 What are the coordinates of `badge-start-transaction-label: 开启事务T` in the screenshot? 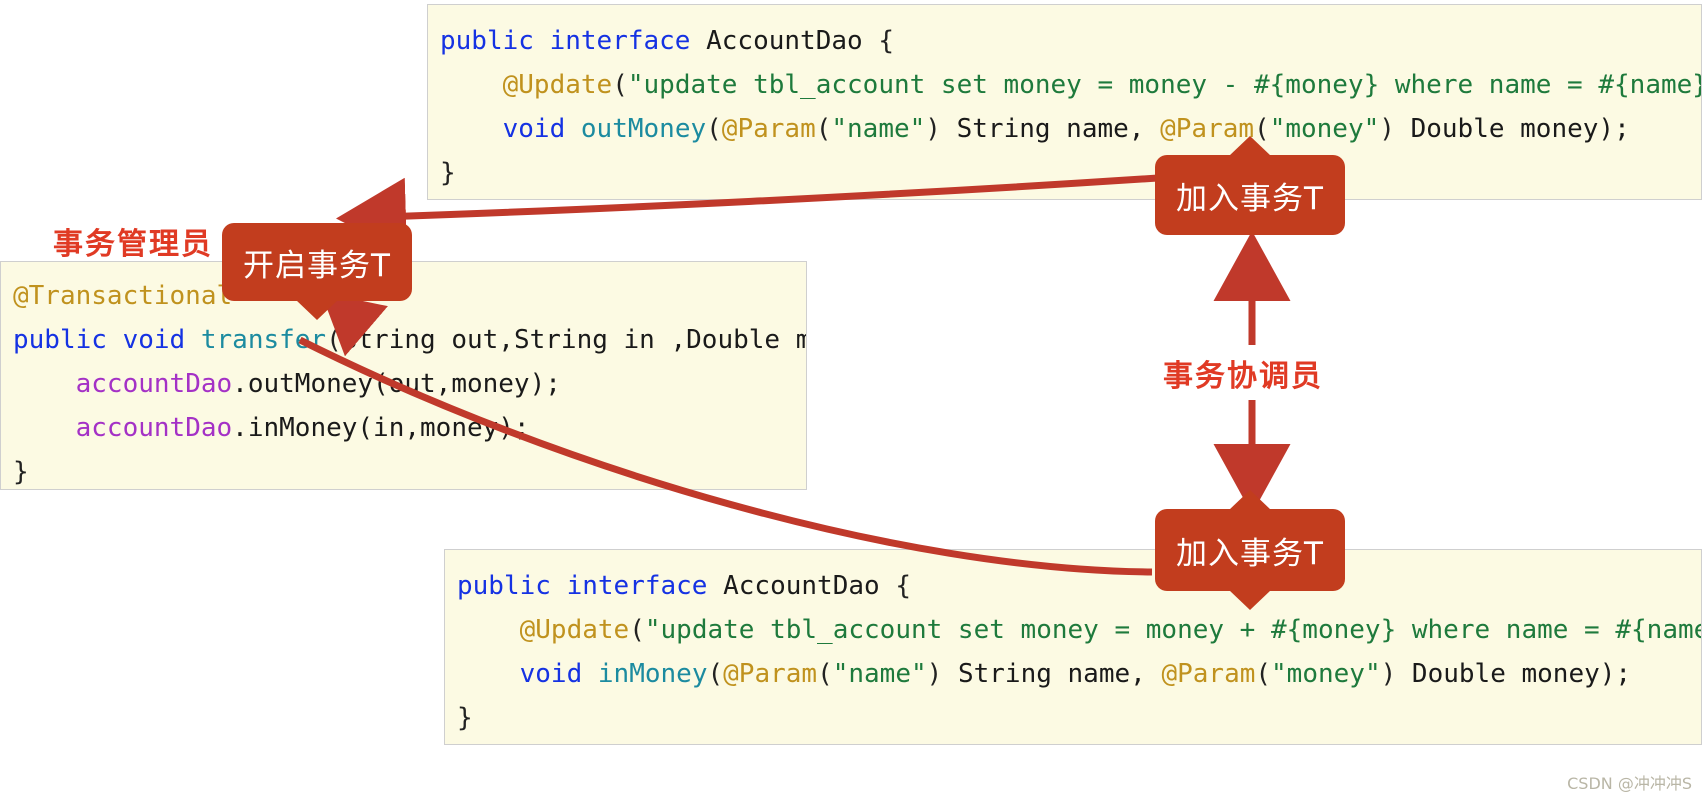 It's located at (317, 265).